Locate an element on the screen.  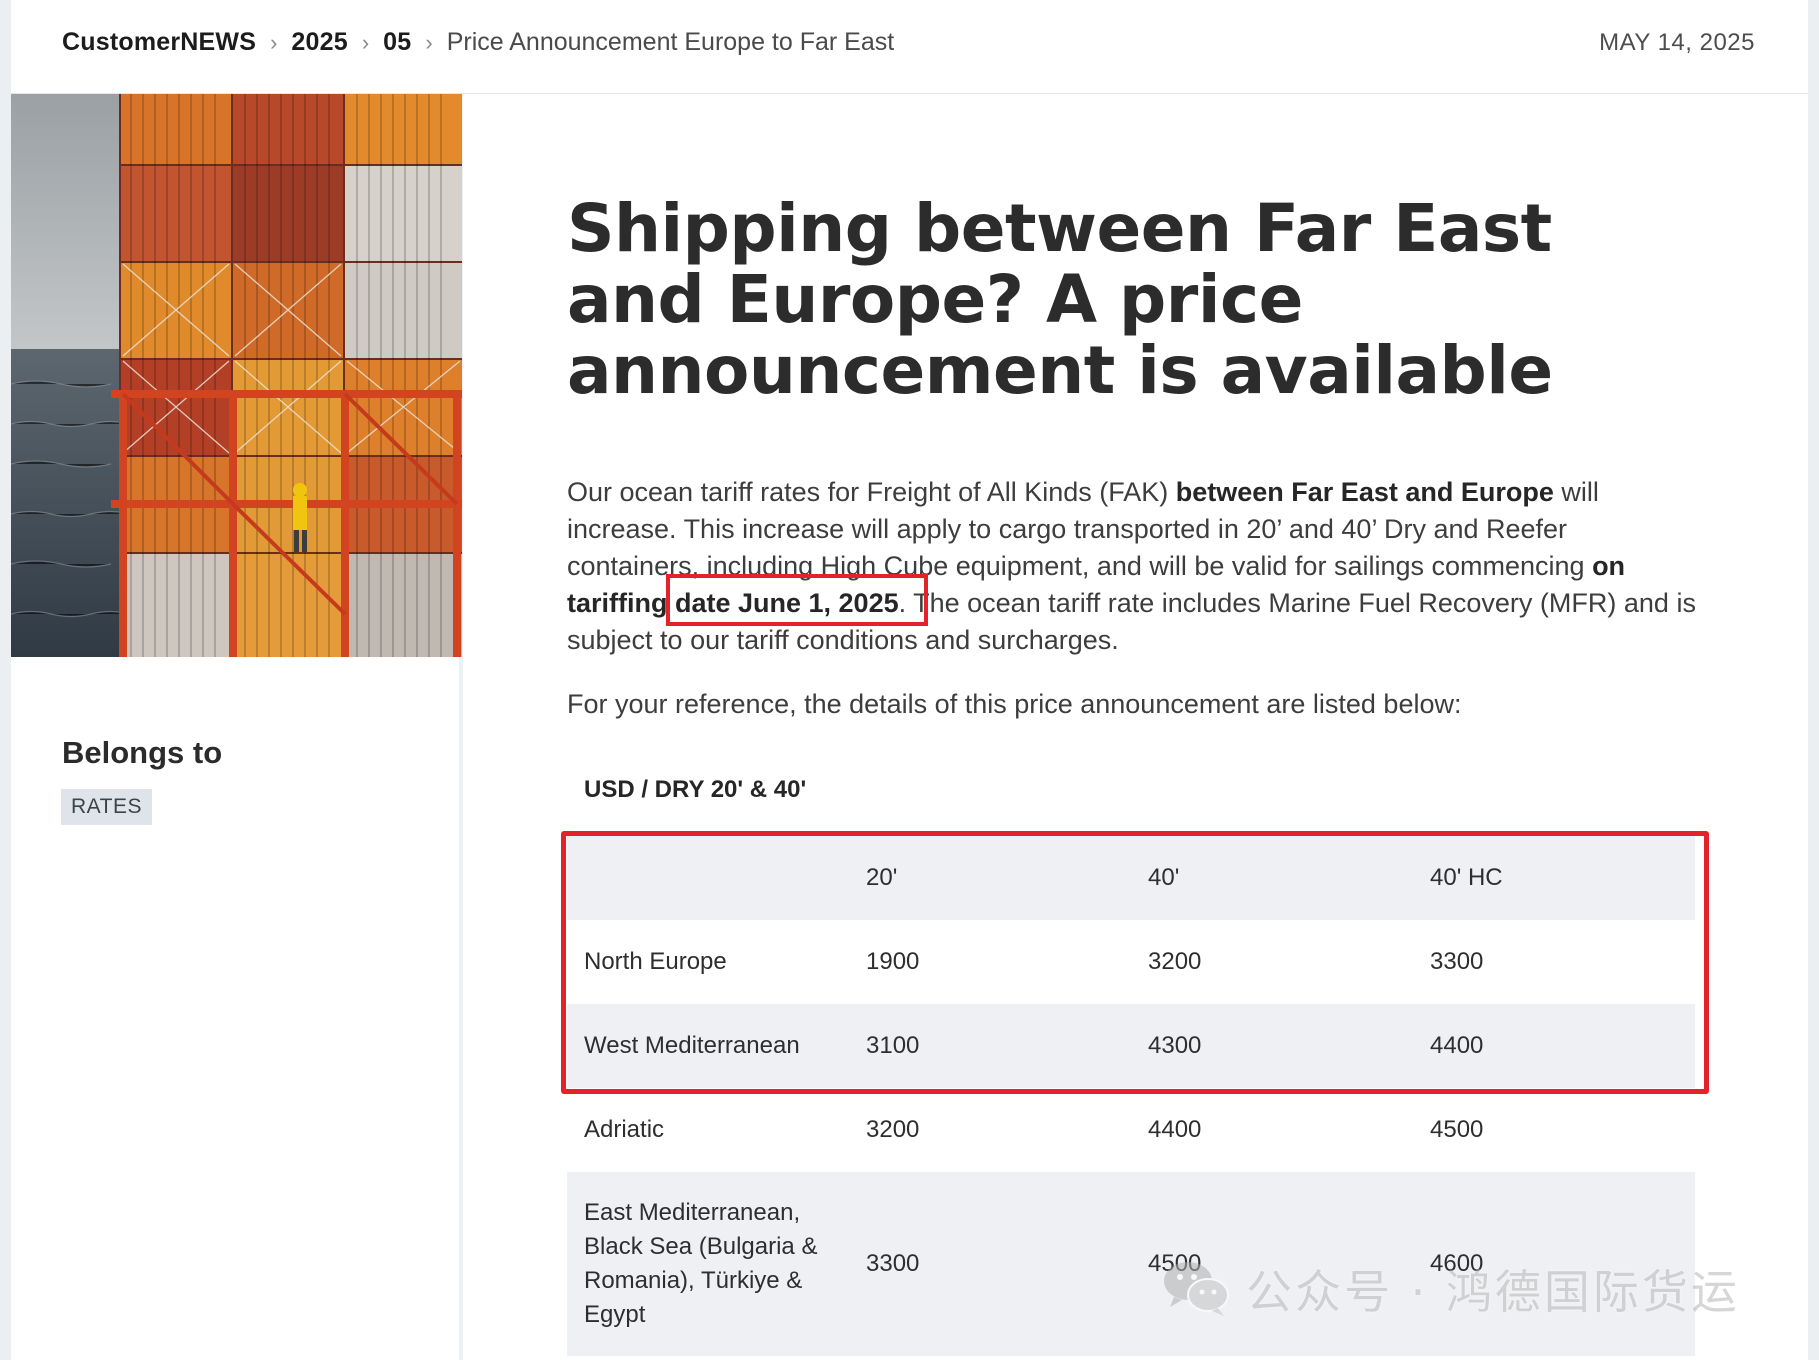
breadcrumb-current: Price Announcement Europe to Far East is located at coordinates (670, 42).